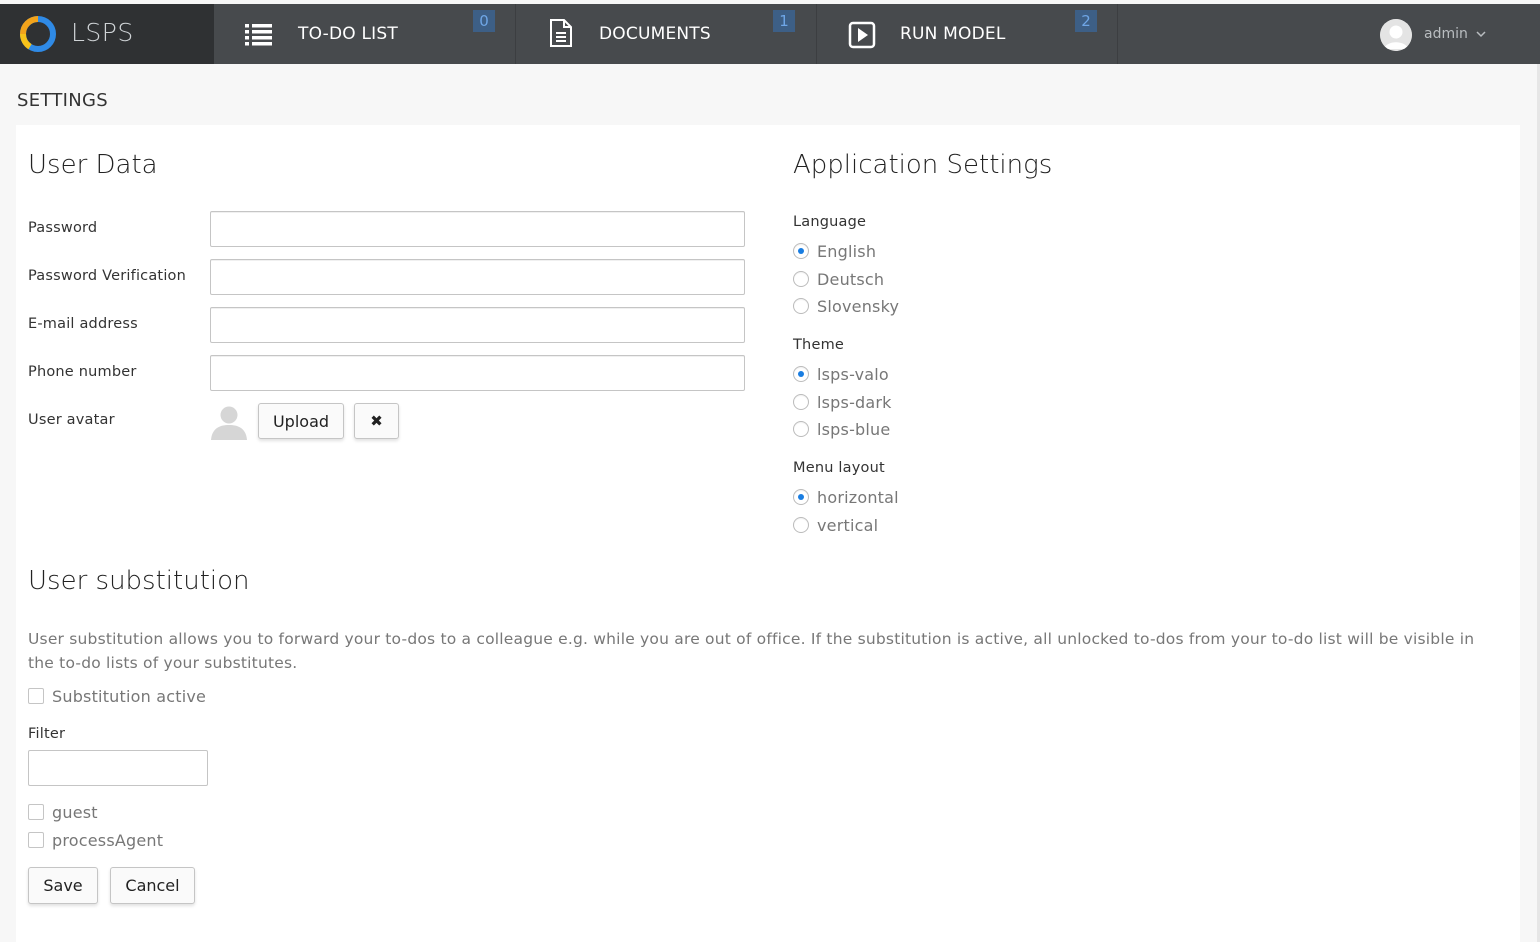 This screenshot has width=1540, height=942. Describe the element at coordinates (129, 696) in the screenshot. I see `checkbox-label: Substitution active` at that location.